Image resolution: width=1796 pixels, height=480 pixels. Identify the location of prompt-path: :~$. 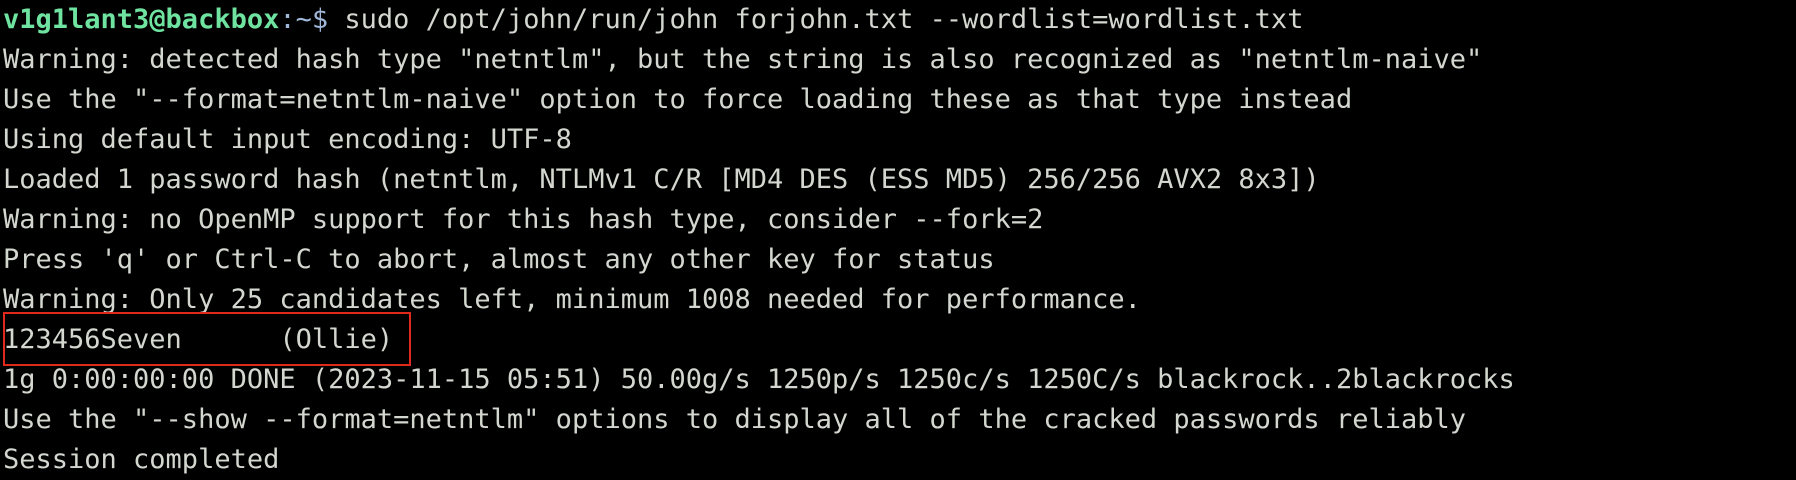
(304, 19).